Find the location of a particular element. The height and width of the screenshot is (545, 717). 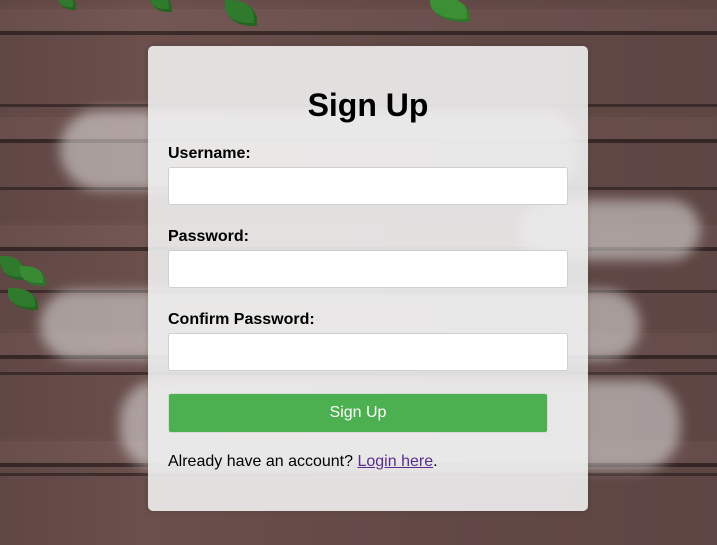

confirm-password-input is located at coordinates (368, 352).